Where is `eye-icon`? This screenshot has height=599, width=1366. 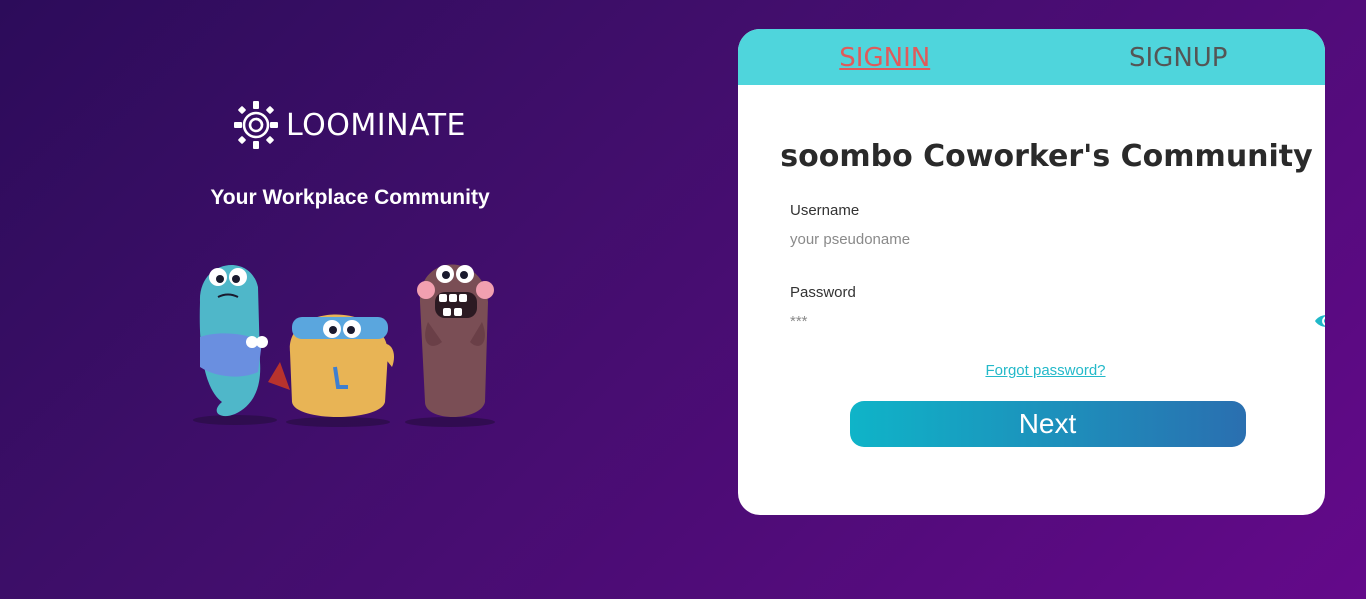 eye-icon is located at coordinates (1319, 321).